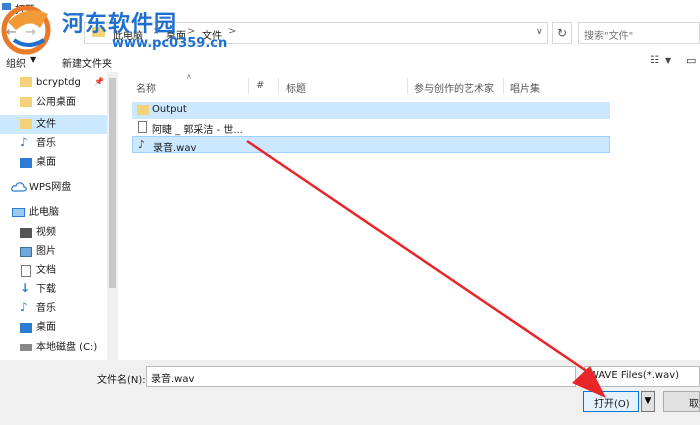 This screenshot has width=700, height=425. I want to click on pin-icon: 📌, so click(99, 81).